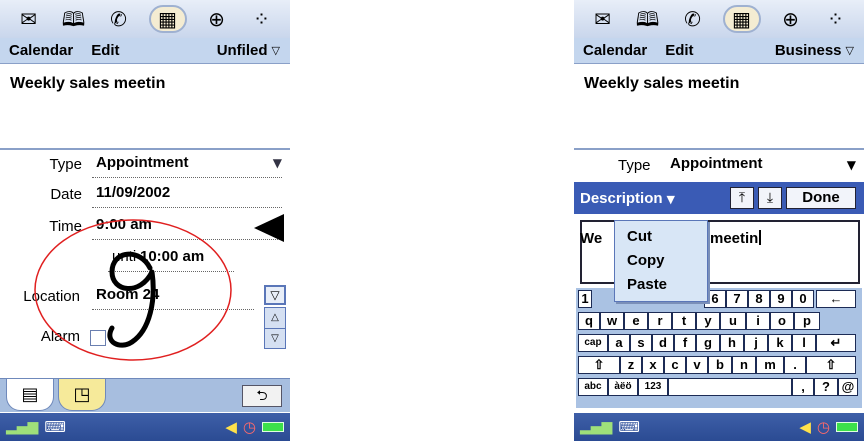 This screenshot has height=441, width=864. I want to click on key: v, so click(697, 365).